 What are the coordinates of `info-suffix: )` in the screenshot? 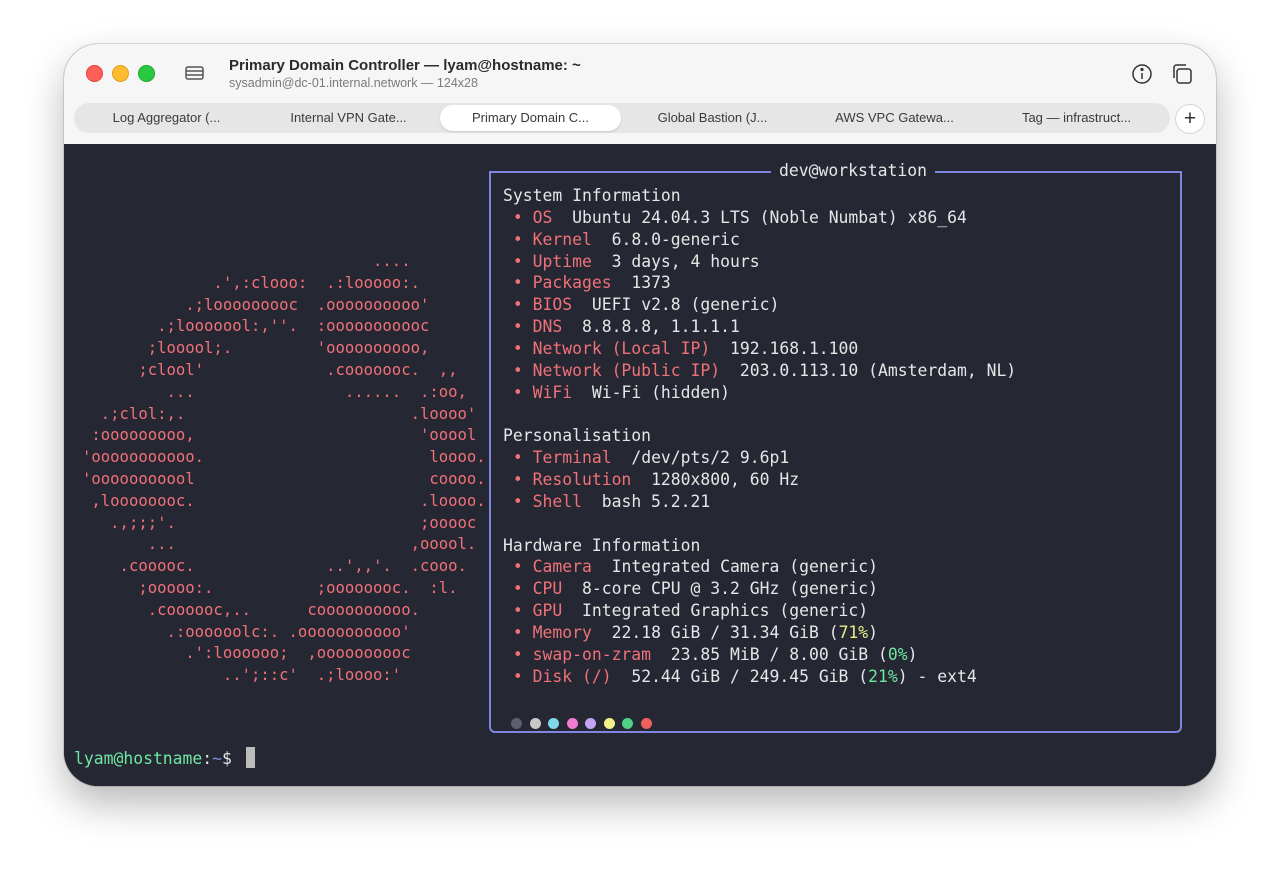 It's located at (873, 632).